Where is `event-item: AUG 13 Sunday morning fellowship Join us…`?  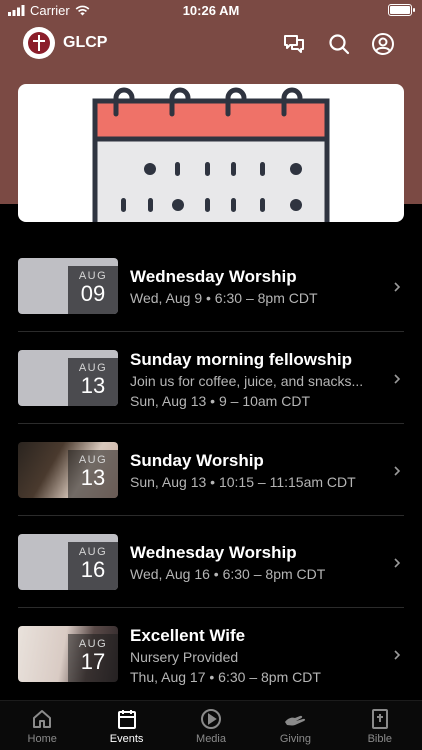
event-item: AUG 13 Sunday morning fellowship Join us… is located at coordinates (211, 378).